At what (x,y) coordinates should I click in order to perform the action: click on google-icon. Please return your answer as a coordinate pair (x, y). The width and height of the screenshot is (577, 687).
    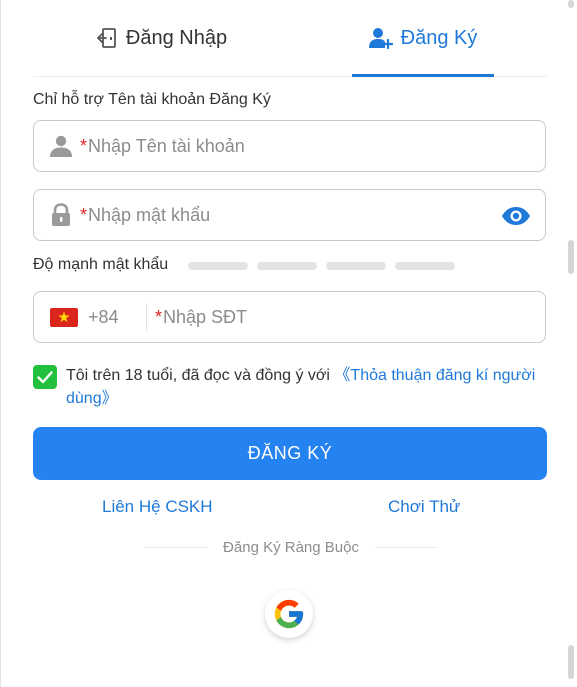
    Looking at the image, I should click on (289, 614).